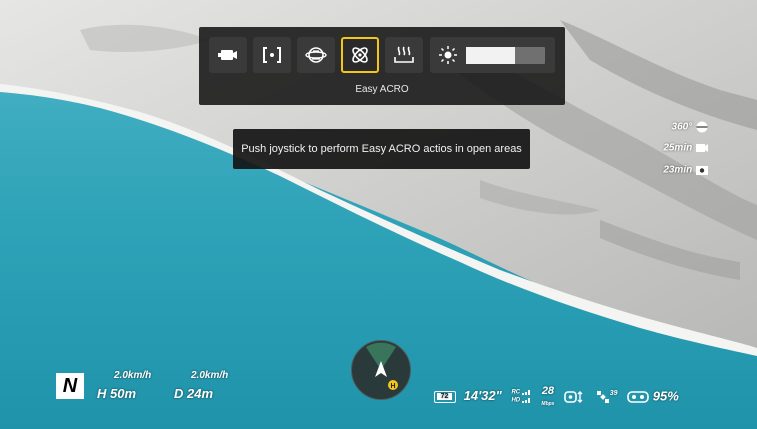 This screenshot has width=757, height=429. Describe the element at coordinates (102, 393) in the screenshot. I see `height-prefix: H` at that location.